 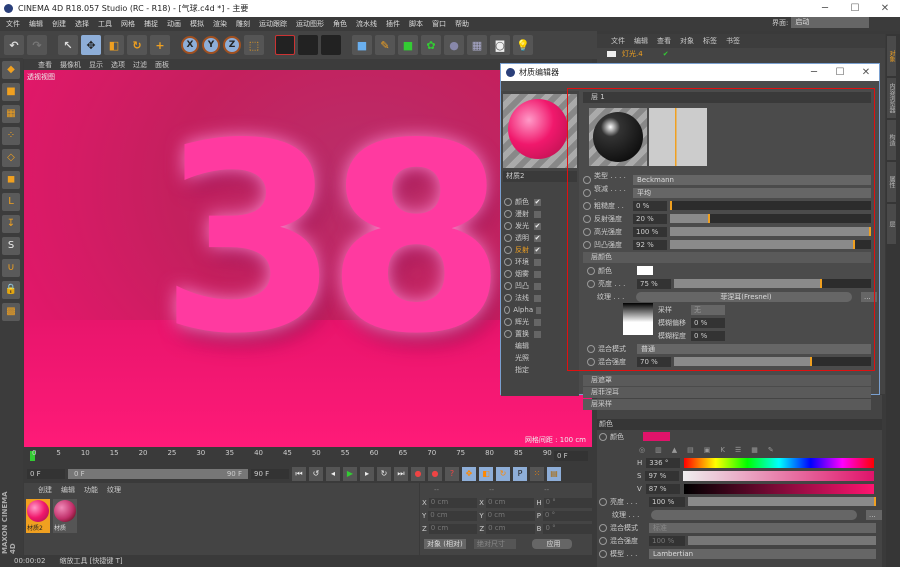 What do you see at coordinates (331, 45) in the screenshot?
I see `render-settings-icon` at bounding box center [331, 45].